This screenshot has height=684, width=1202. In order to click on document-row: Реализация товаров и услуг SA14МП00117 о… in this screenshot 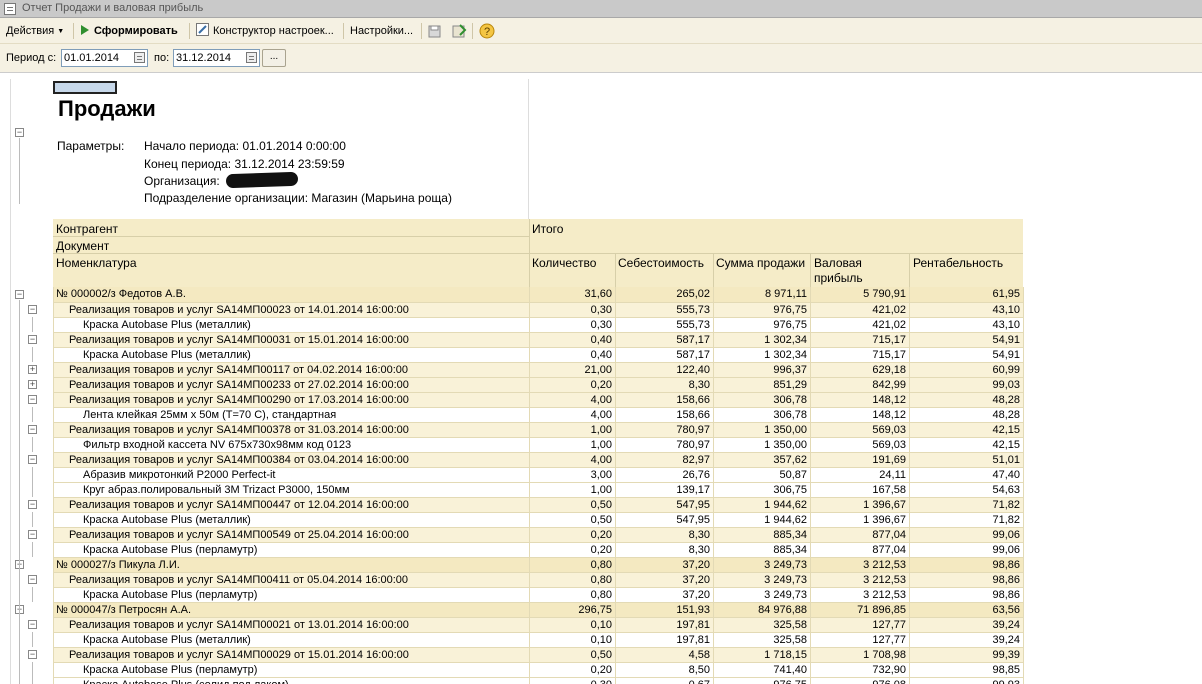, I will do `click(538, 370)`.